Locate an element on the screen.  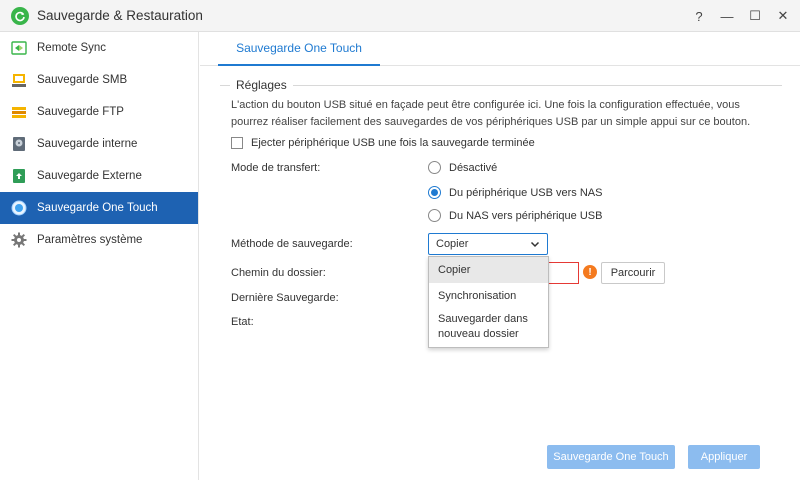
section-divider is located at coordinates (501, 85).